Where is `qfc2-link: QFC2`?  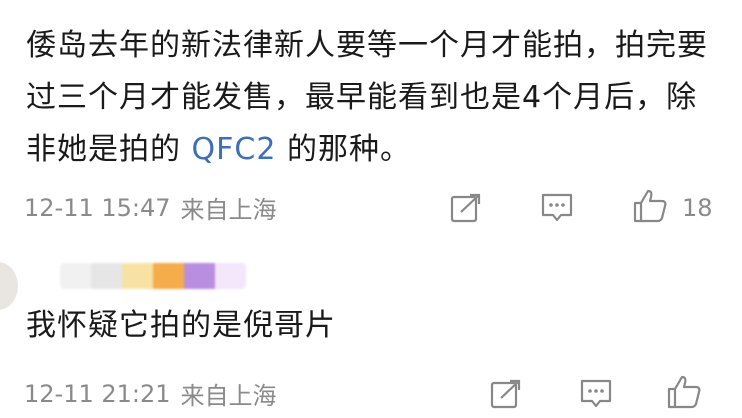 qfc2-link: QFC2 is located at coordinates (234, 149).